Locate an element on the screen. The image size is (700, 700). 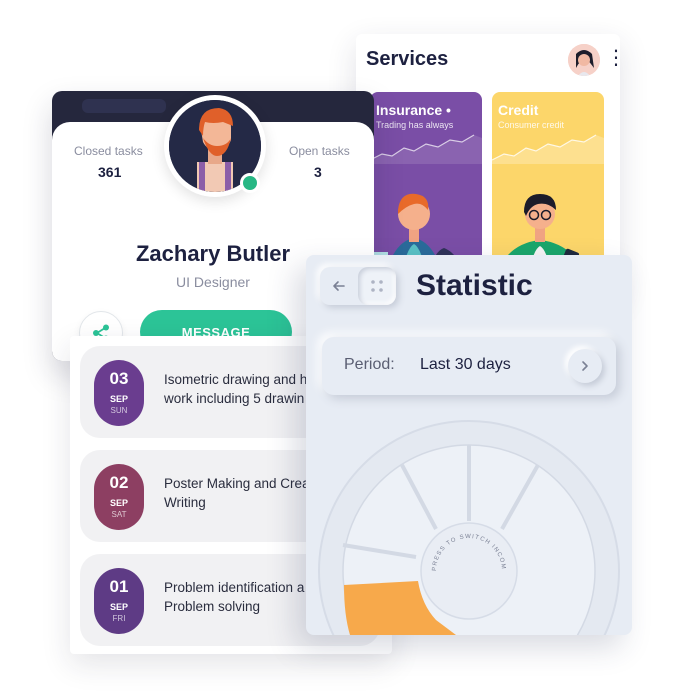
open-tasks-value: 3 is located at coordinates (318, 172).